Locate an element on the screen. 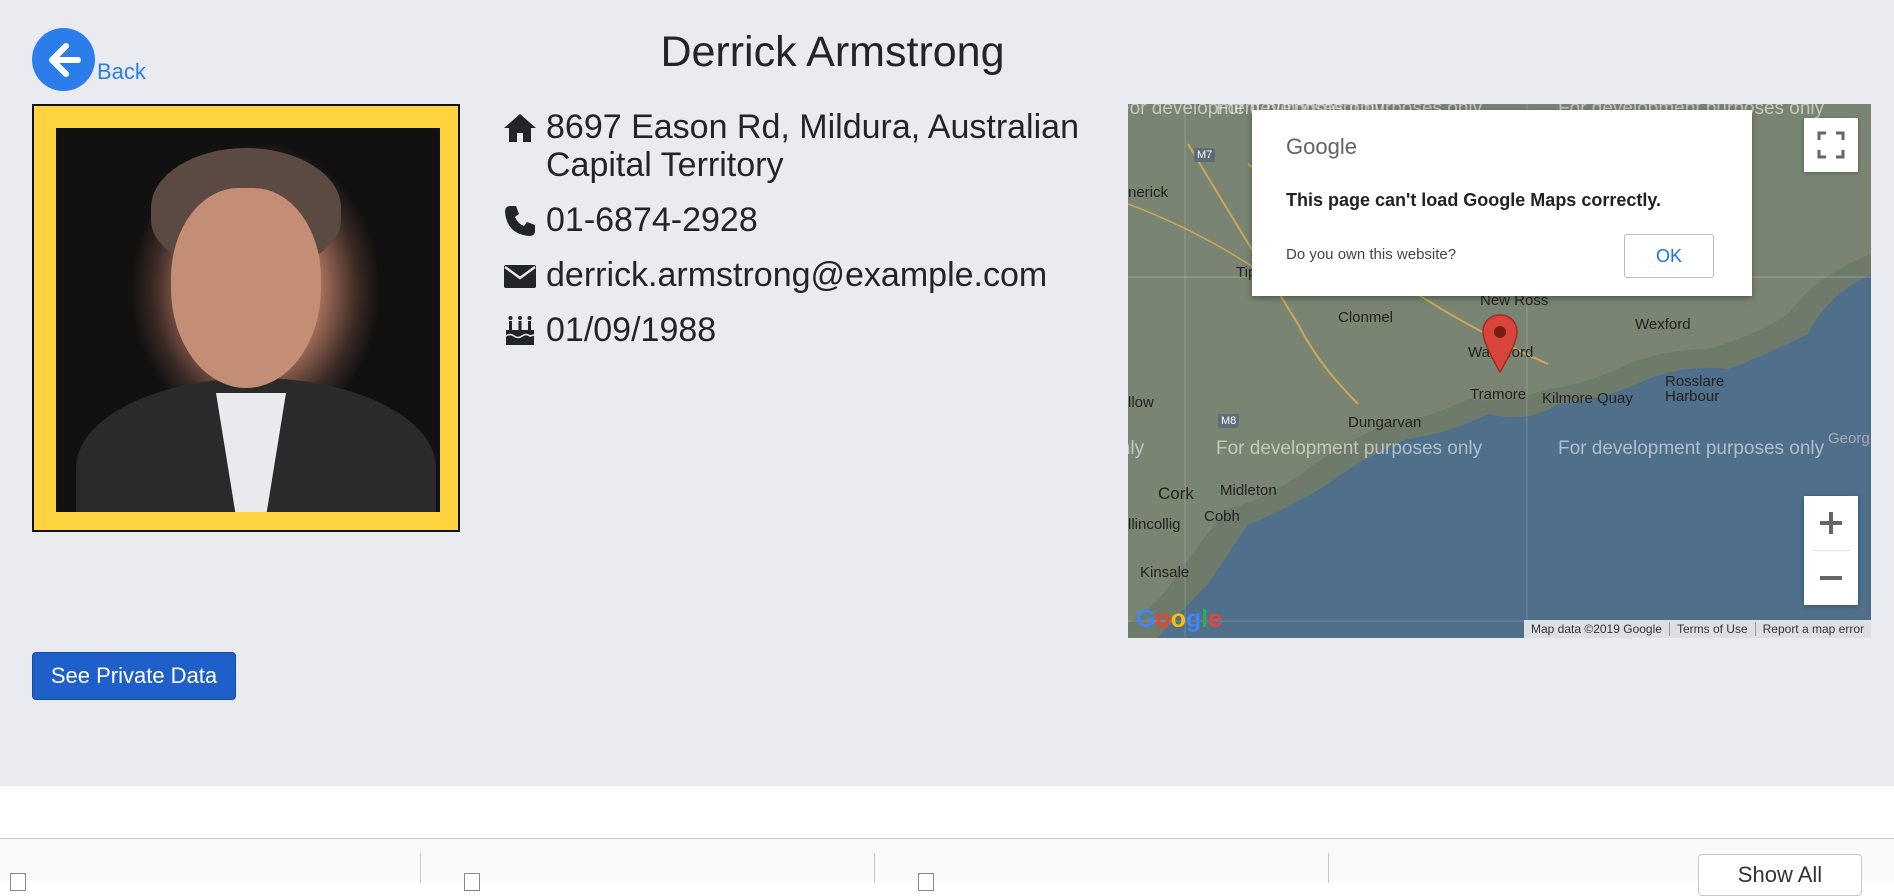 The image size is (1894, 896). fullscreen-button is located at coordinates (1831, 145).